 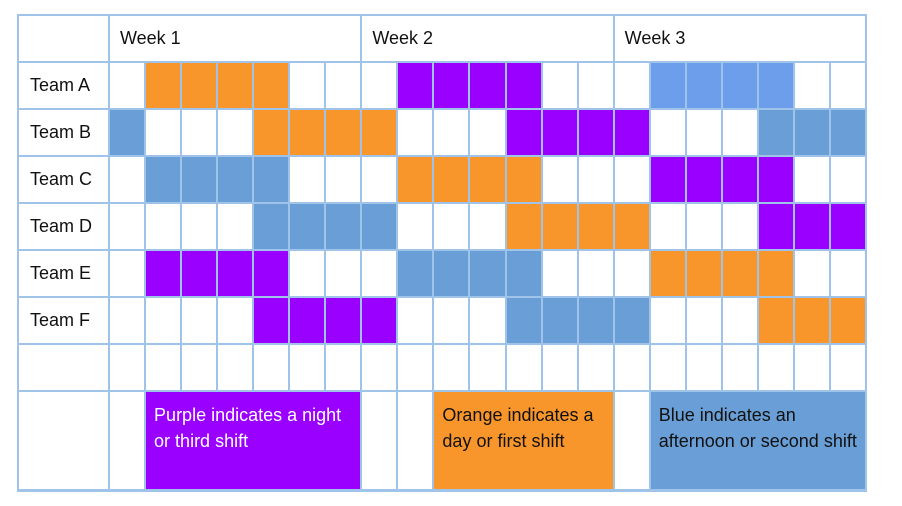 What do you see at coordinates (63, 38) in the screenshot?
I see `corner-cell` at bounding box center [63, 38].